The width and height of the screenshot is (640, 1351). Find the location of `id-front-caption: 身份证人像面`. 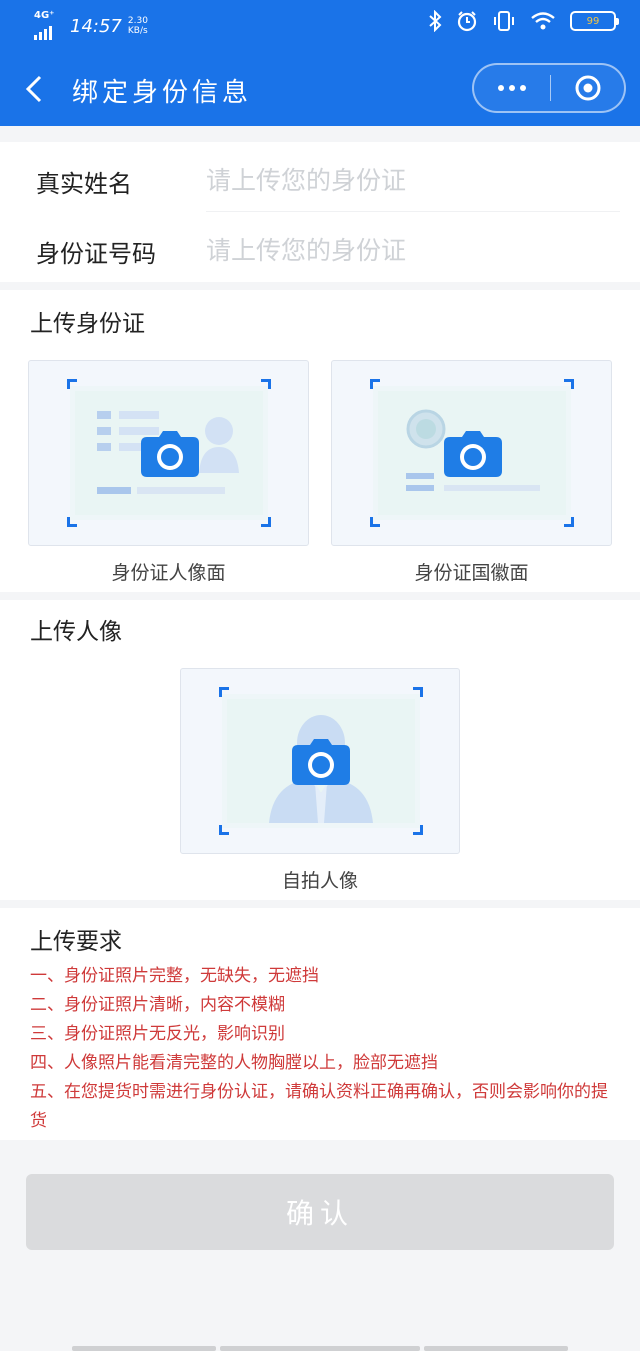

id-front-caption: 身份证人像面 is located at coordinates (168, 573).